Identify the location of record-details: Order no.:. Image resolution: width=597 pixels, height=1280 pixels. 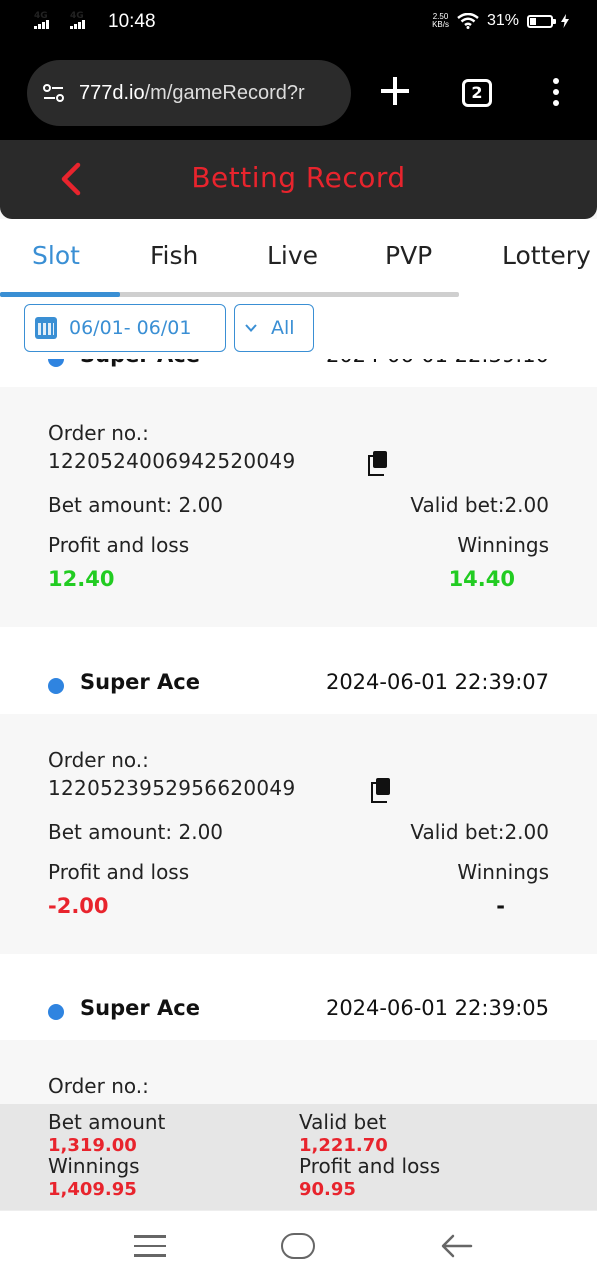
(298, 1072).